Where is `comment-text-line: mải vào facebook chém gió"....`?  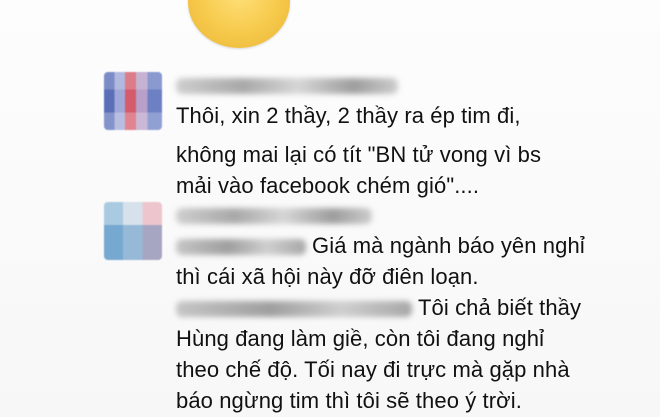
comment-text-line: mải vào facebook chém gió".... is located at coordinates (328, 185).